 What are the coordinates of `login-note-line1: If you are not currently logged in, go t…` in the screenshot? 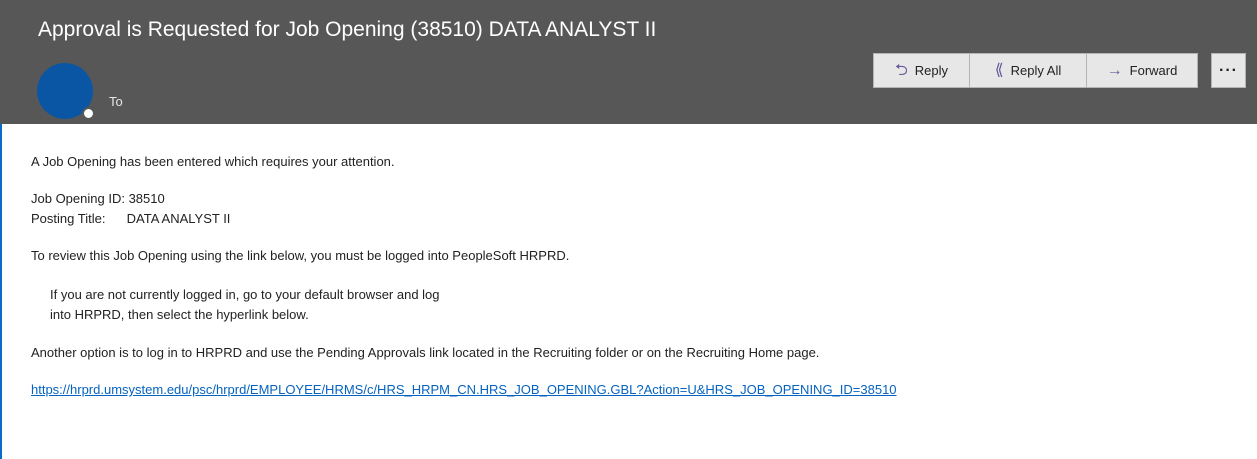 It's located at (245, 294).